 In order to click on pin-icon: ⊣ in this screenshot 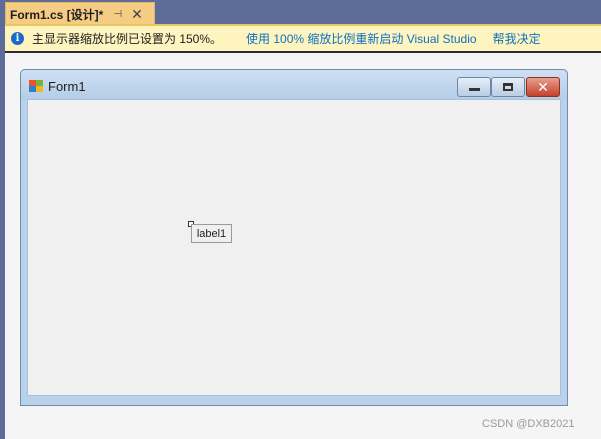, I will do `click(117, 14)`.